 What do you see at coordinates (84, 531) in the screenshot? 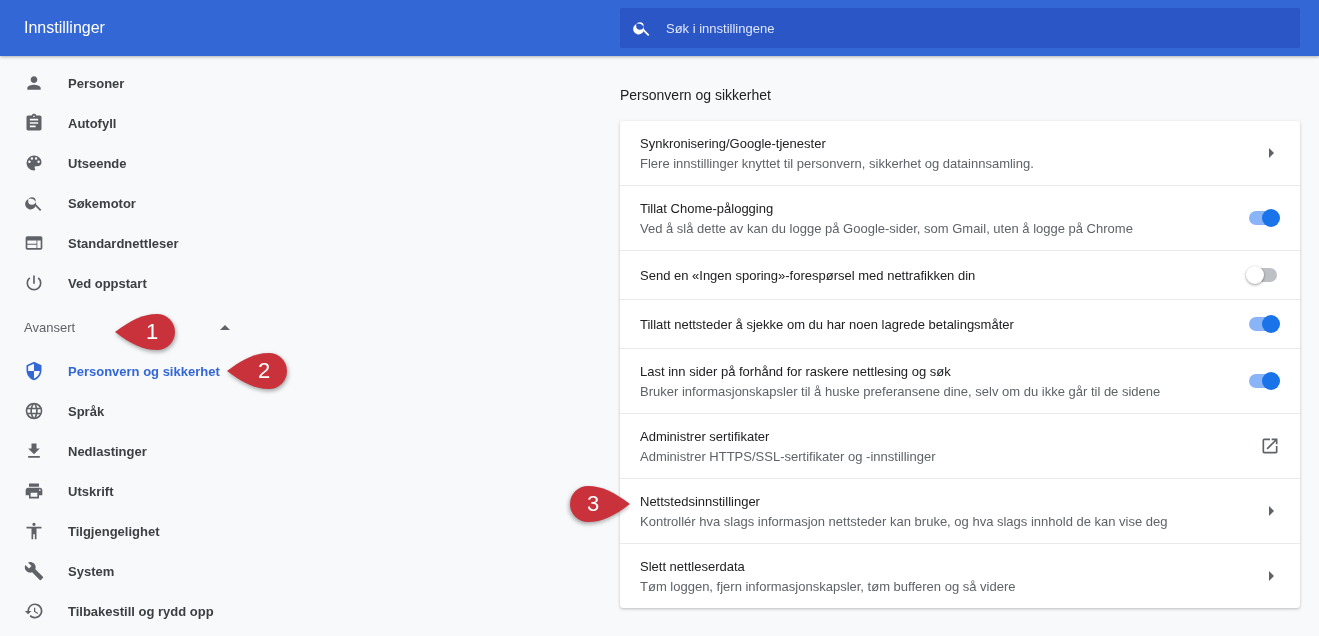
I see `sidebar-item: Tilgjengelighet` at bounding box center [84, 531].